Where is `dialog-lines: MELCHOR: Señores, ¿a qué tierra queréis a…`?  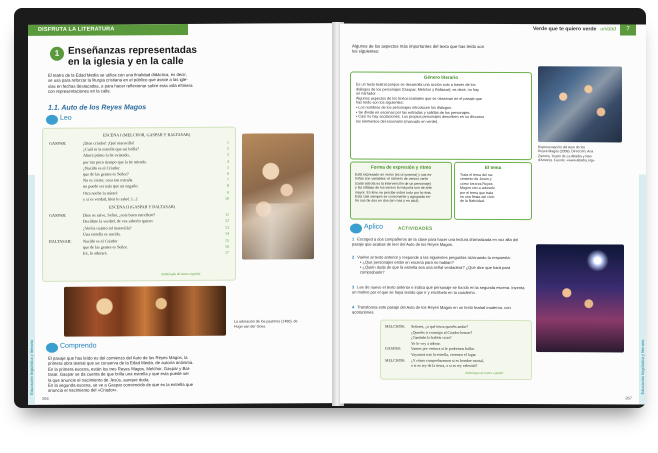
dialog-lines: MELCHOR: Señores, ¿a qué tierra queréis a… is located at coordinates (456, 345).